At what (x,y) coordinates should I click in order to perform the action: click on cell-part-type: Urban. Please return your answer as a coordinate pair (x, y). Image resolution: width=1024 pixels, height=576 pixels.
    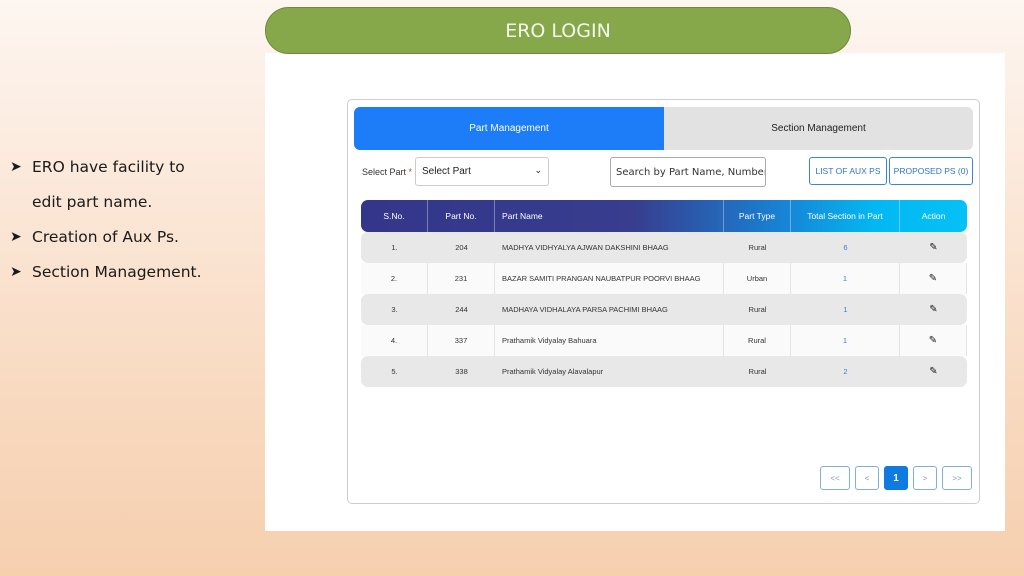
    Looking at the image, I should click on (757, 278).